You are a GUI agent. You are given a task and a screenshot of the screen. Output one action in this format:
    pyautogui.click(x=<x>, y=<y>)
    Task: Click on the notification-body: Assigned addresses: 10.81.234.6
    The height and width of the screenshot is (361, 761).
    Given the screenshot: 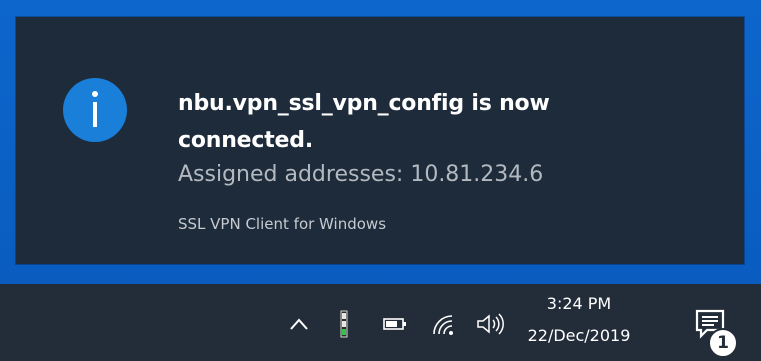 What is the action you would take?
    pyautogui.click(x=361, y=174)
    